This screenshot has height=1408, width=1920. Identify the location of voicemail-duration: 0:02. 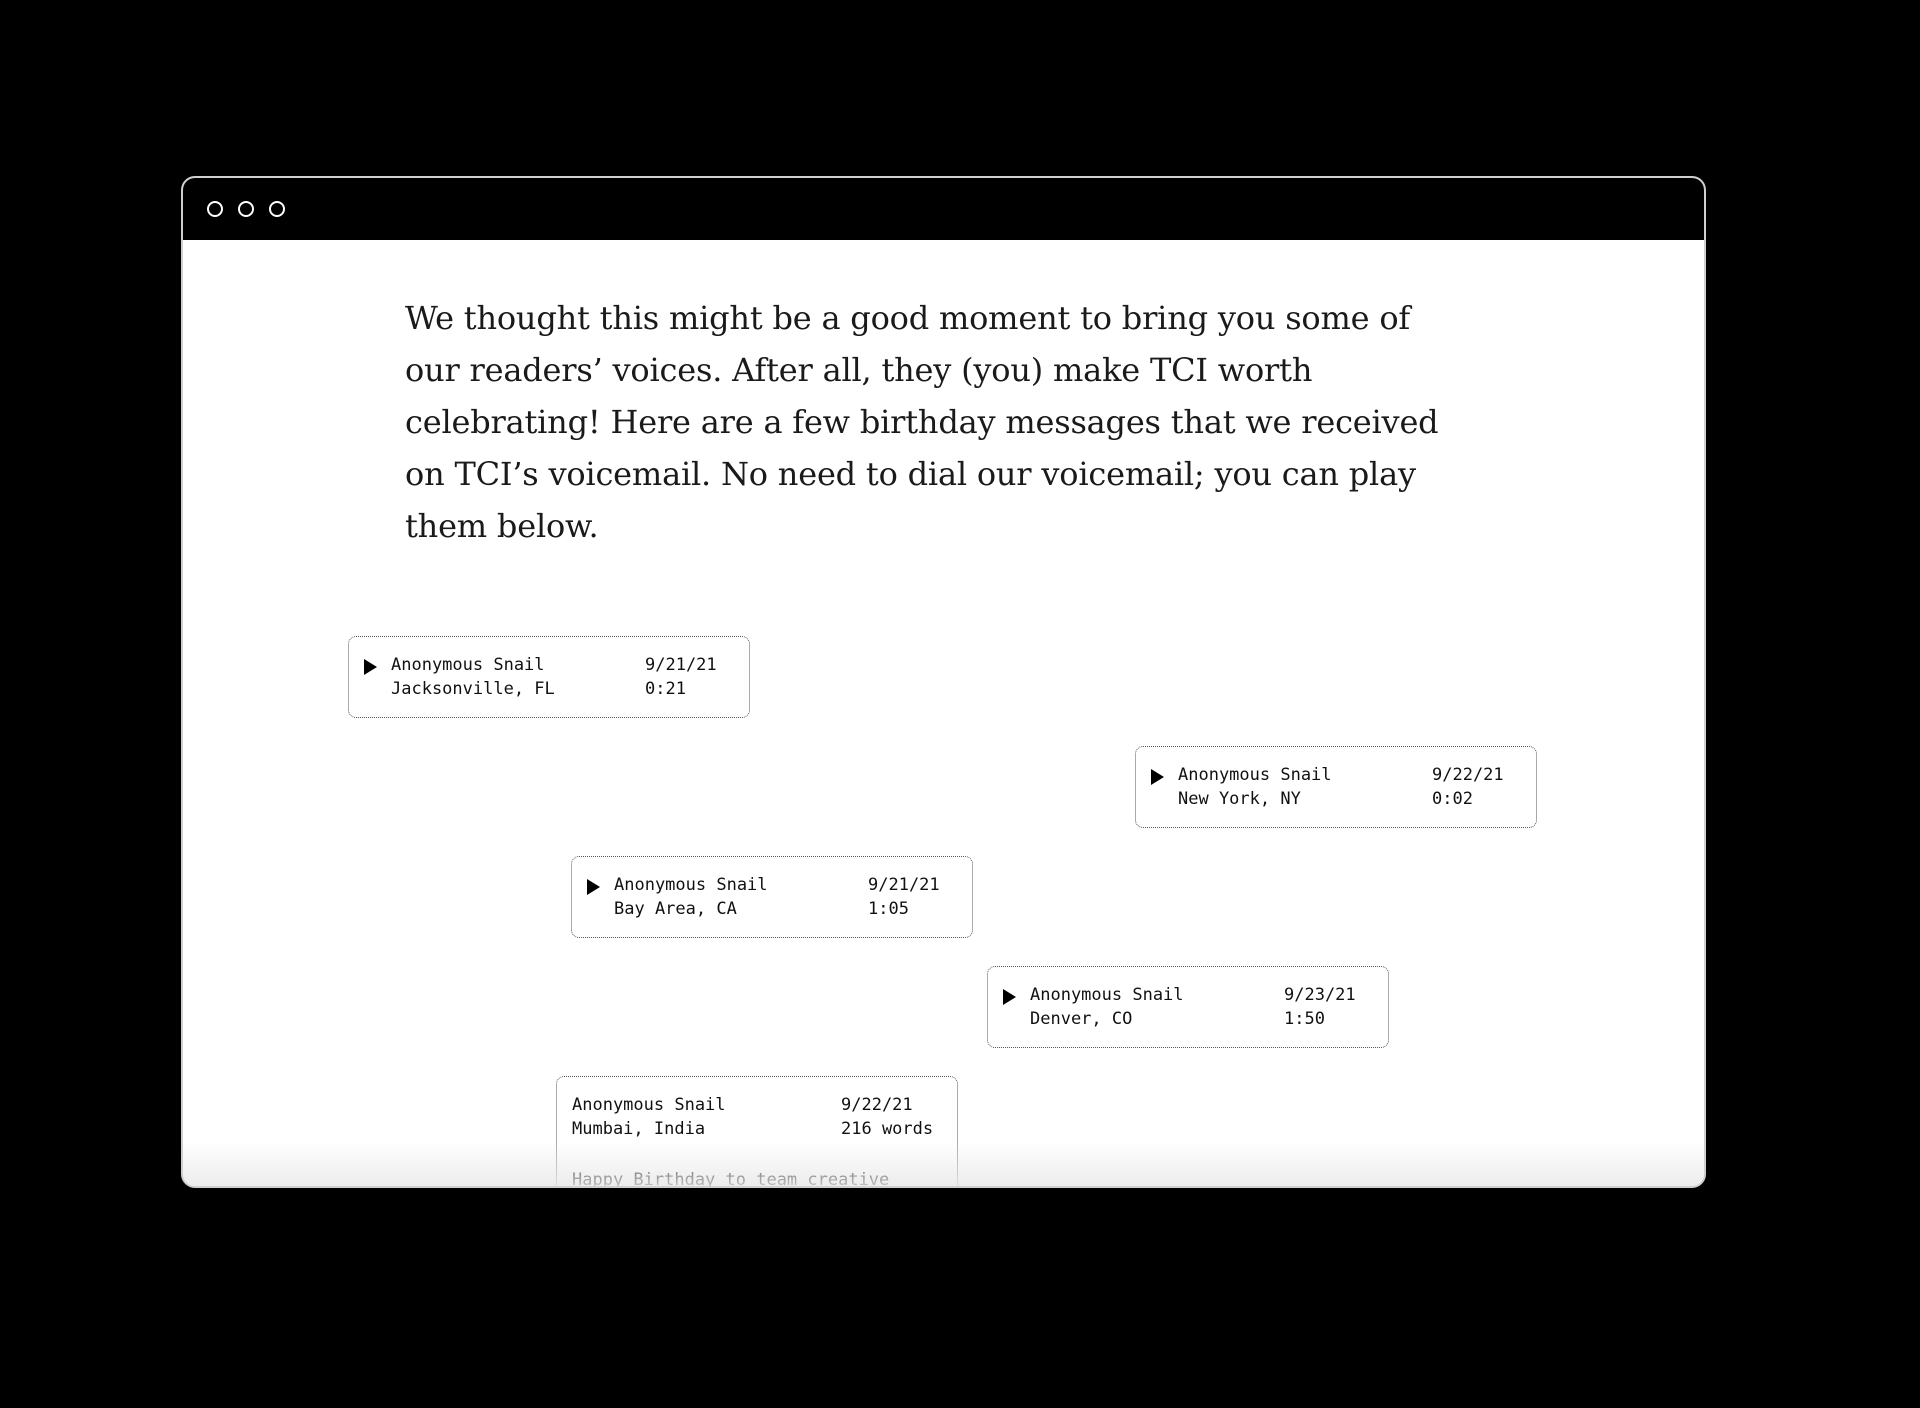
(1452, 799).